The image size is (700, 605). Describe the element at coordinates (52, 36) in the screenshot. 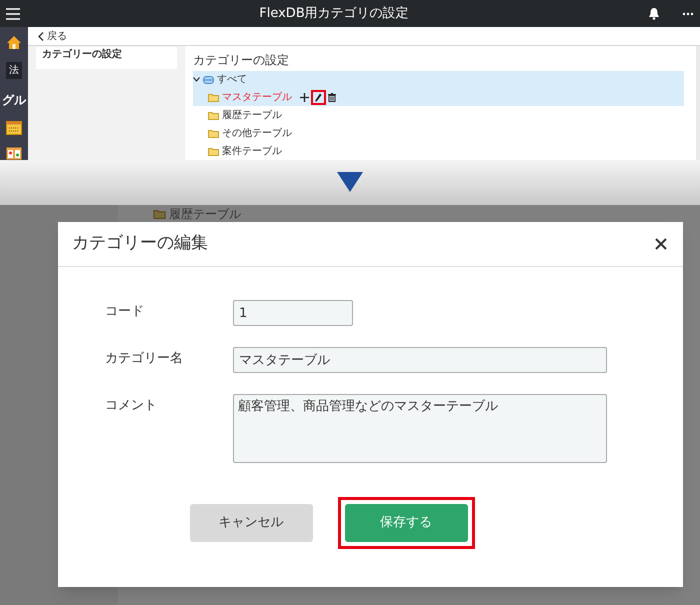

I see `back-link: 戻る` at that location.